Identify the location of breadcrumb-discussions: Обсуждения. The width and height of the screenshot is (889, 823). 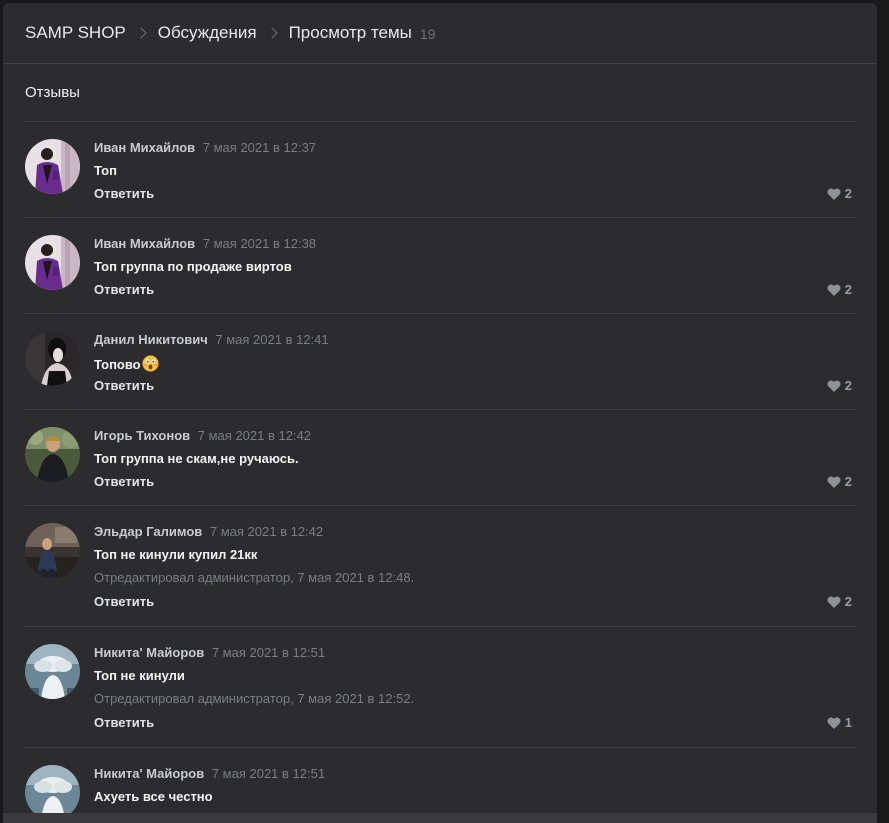
(207, 33).